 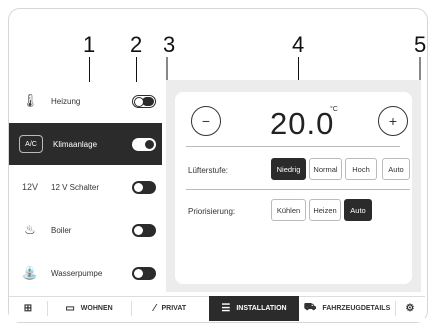 I want to click on sidebar-item-boiler: ♨ Boiler, so click(x=85, y=230).